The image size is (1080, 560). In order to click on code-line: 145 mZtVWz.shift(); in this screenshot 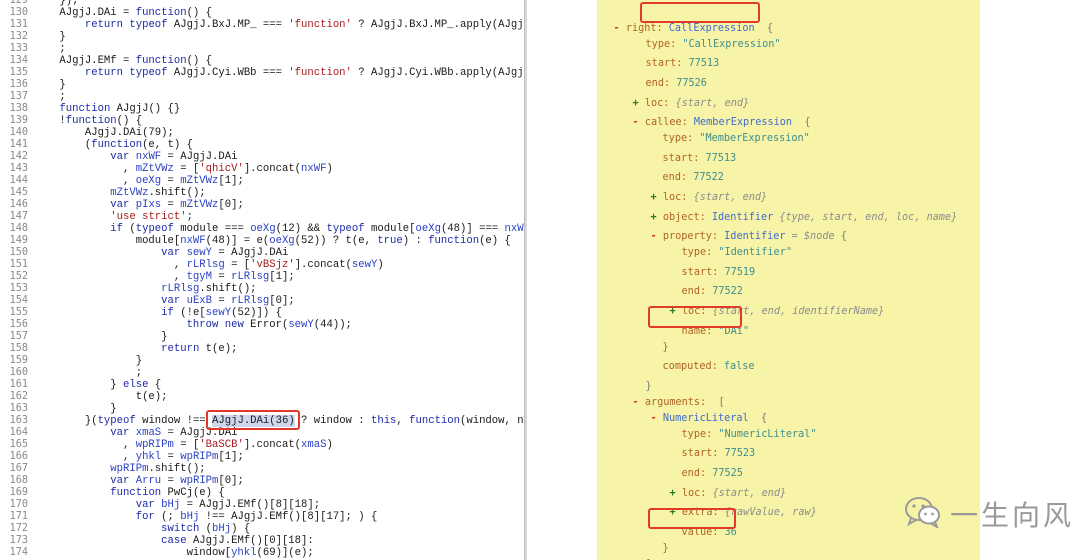, I will do `click(262, 193)`.